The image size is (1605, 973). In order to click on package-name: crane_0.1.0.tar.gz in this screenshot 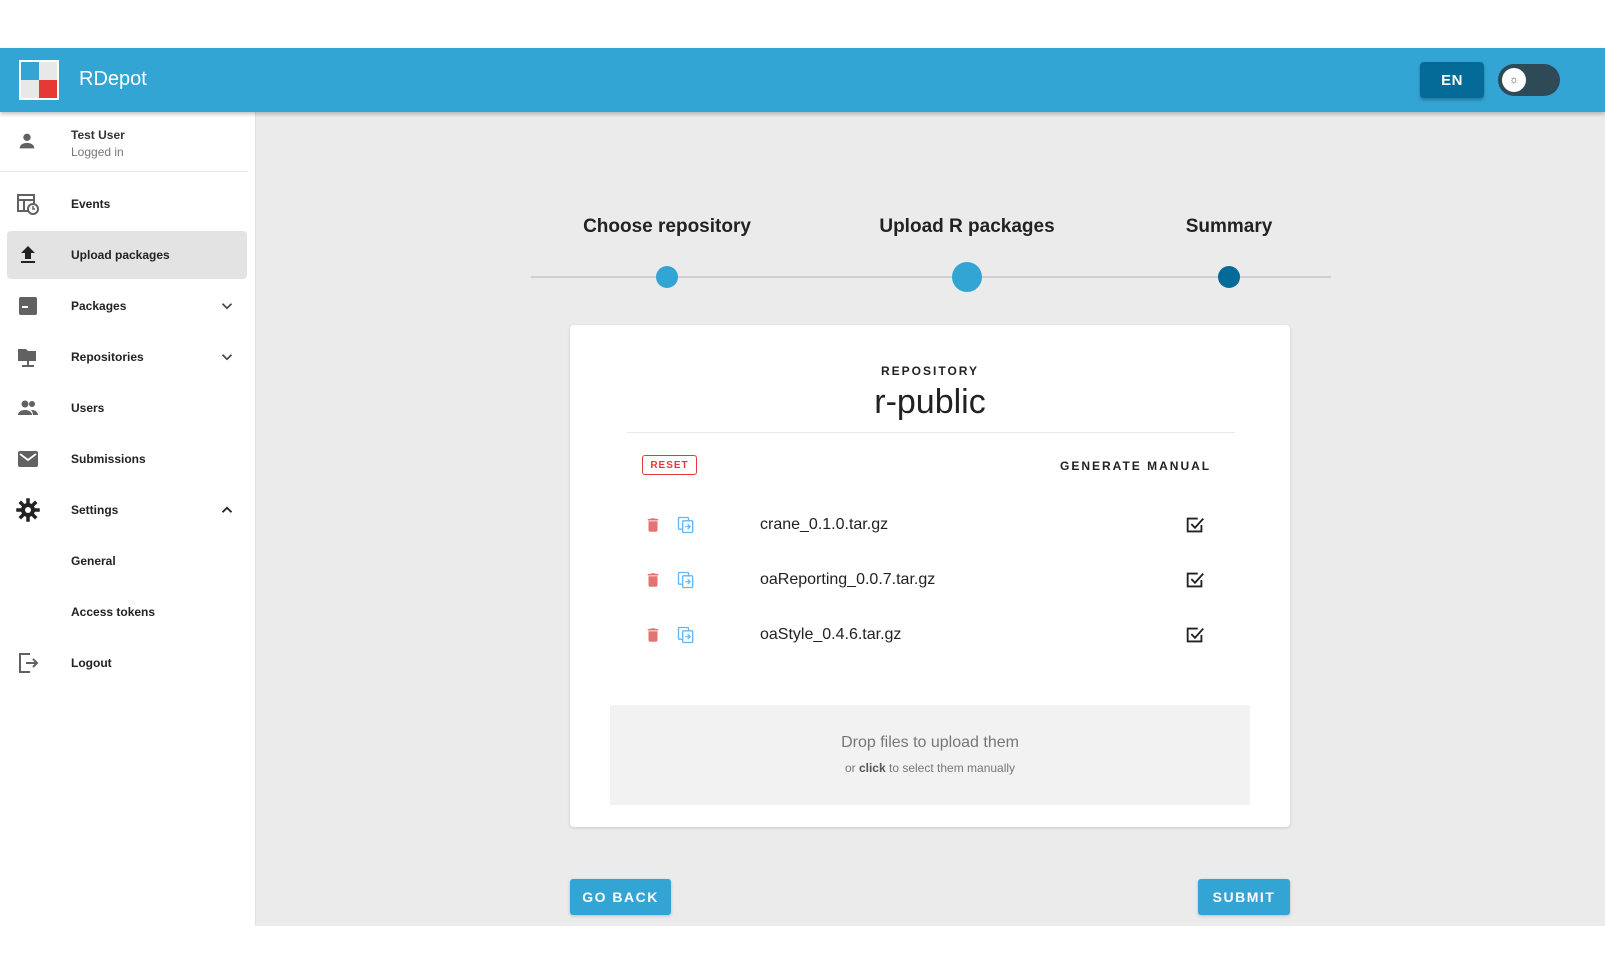, I will do `click(824, 524)`.